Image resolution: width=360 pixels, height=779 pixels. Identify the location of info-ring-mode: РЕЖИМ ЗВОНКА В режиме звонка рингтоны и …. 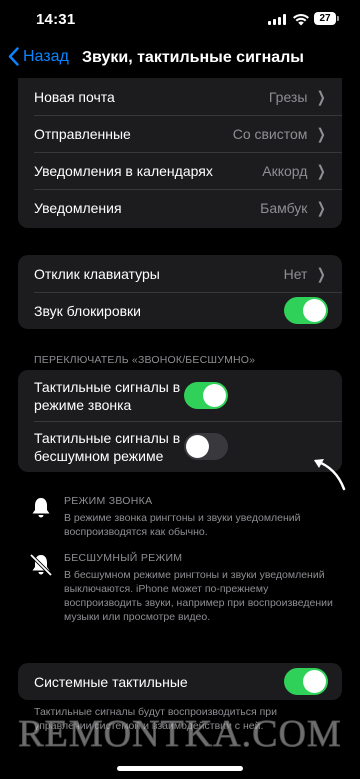
(184, 517).